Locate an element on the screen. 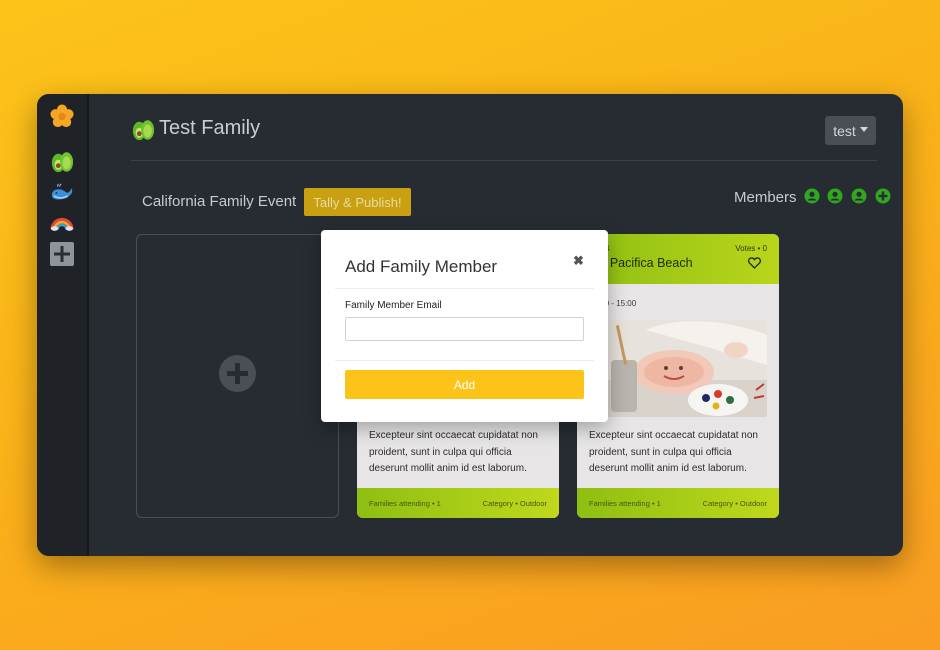 The height and width of the screenshot is (650, 940). add-button: Add is located at coordinates (464, 384).